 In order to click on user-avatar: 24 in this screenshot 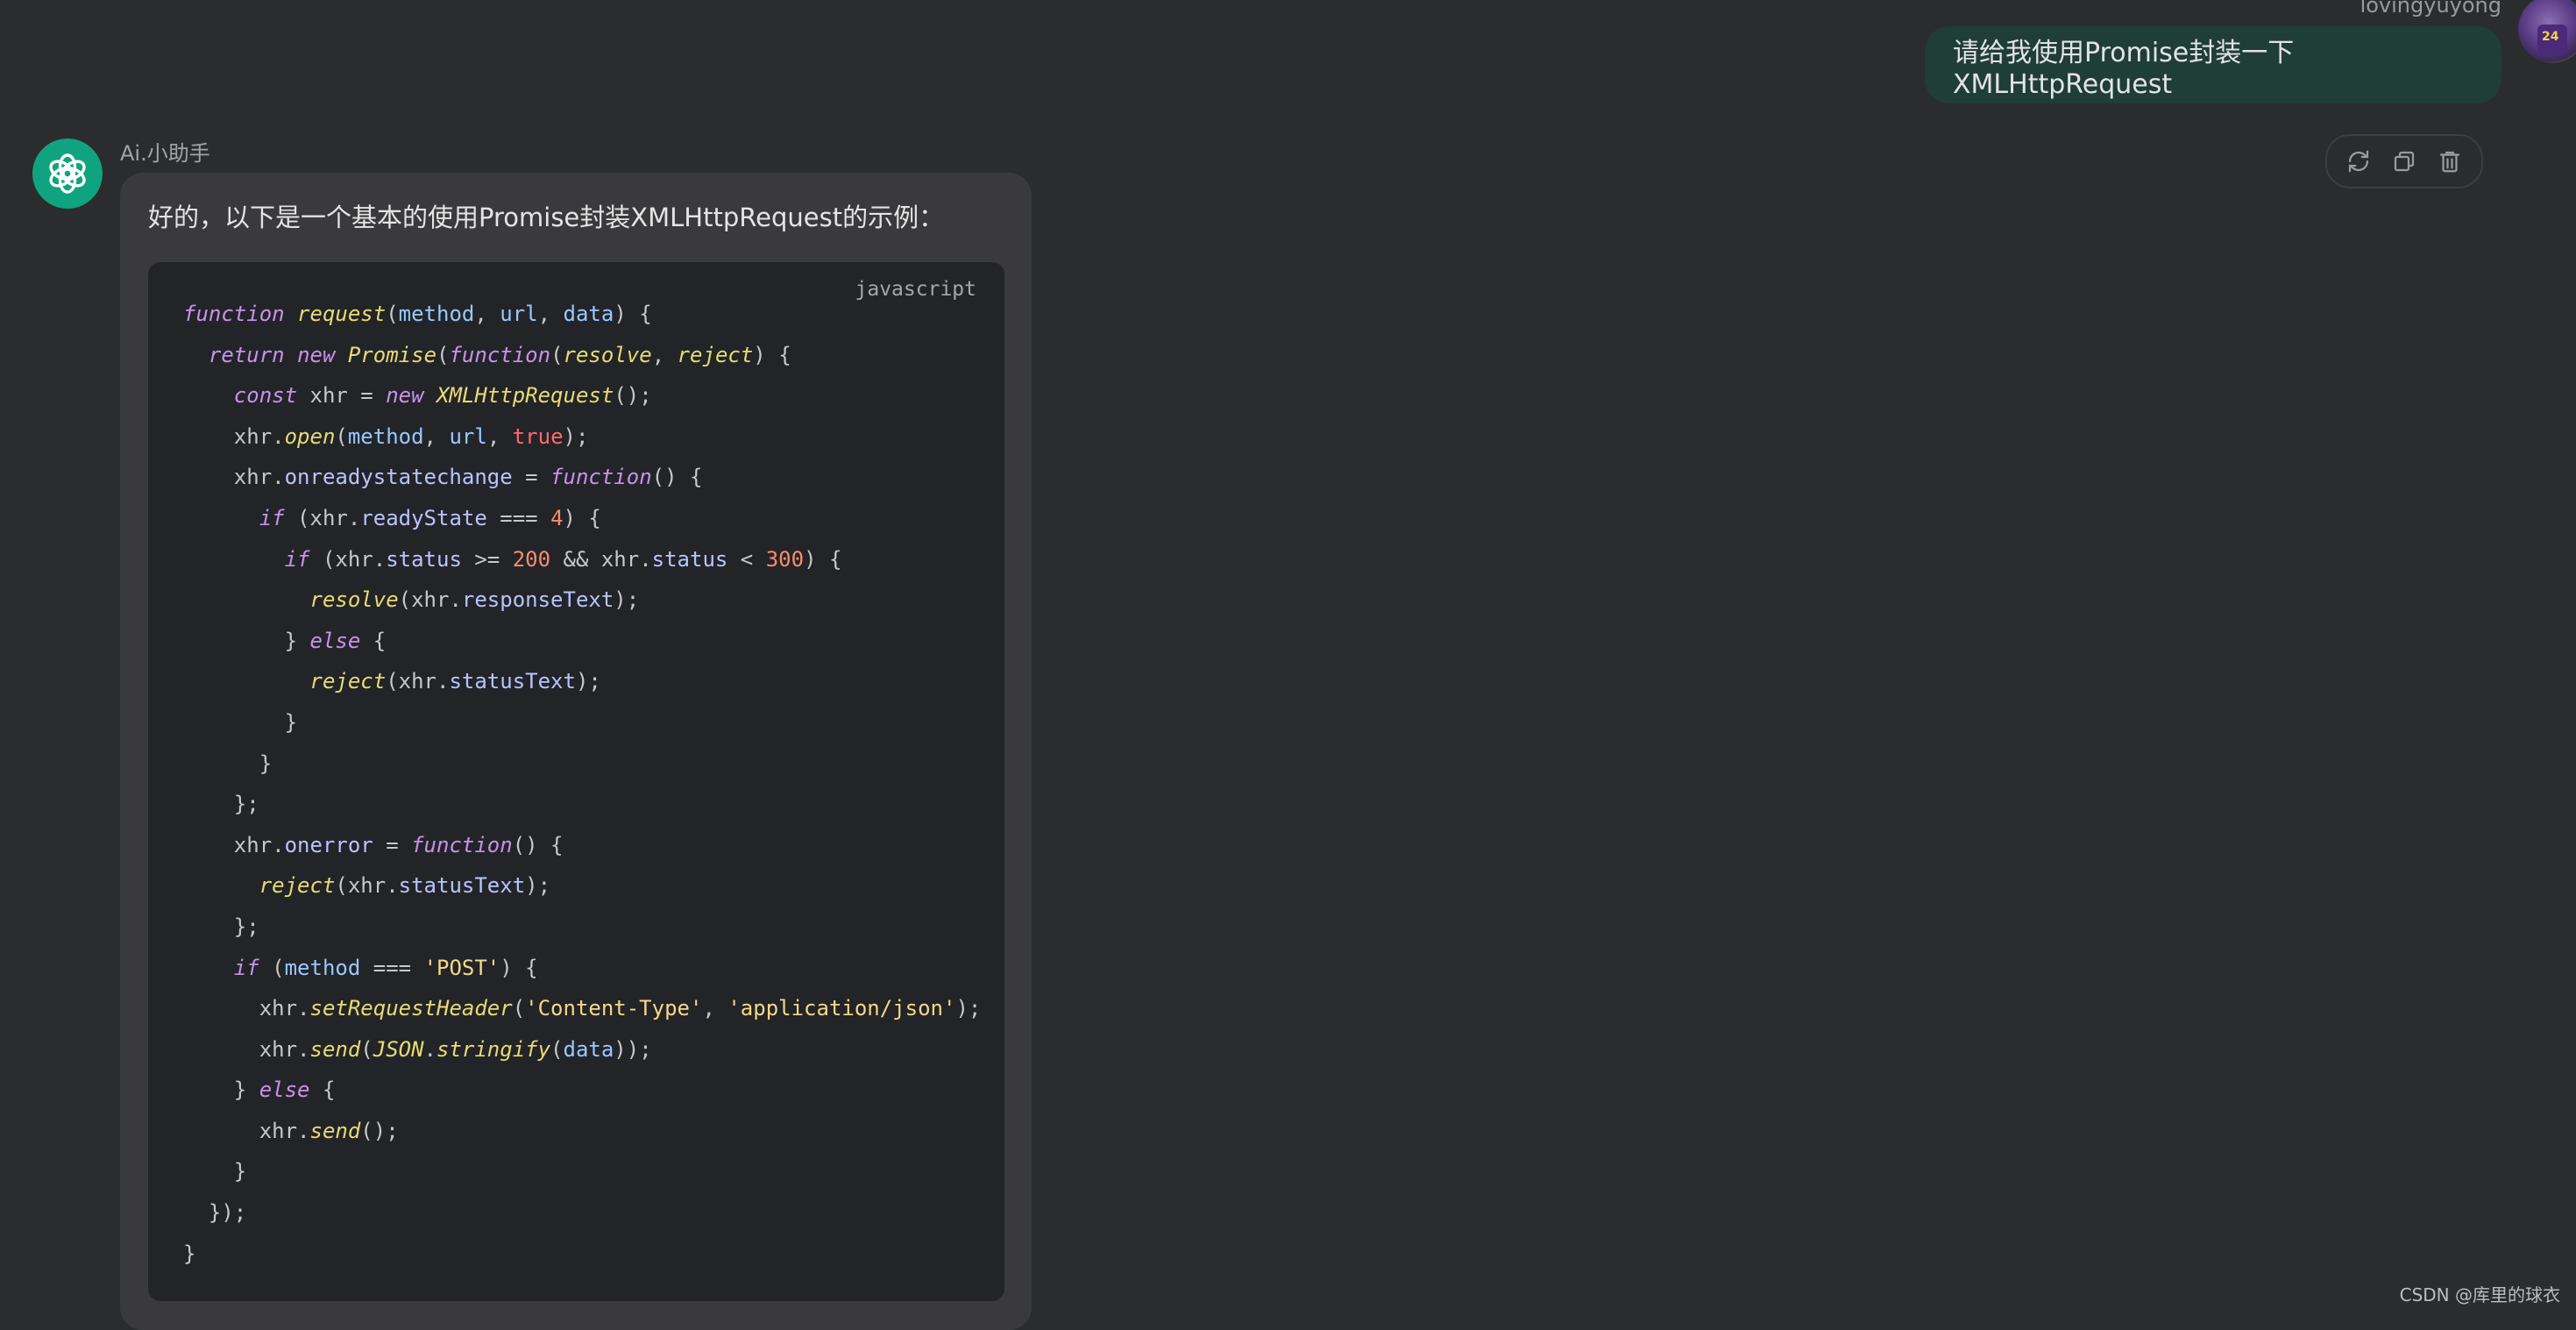, I will do `click(2547, 31)`.